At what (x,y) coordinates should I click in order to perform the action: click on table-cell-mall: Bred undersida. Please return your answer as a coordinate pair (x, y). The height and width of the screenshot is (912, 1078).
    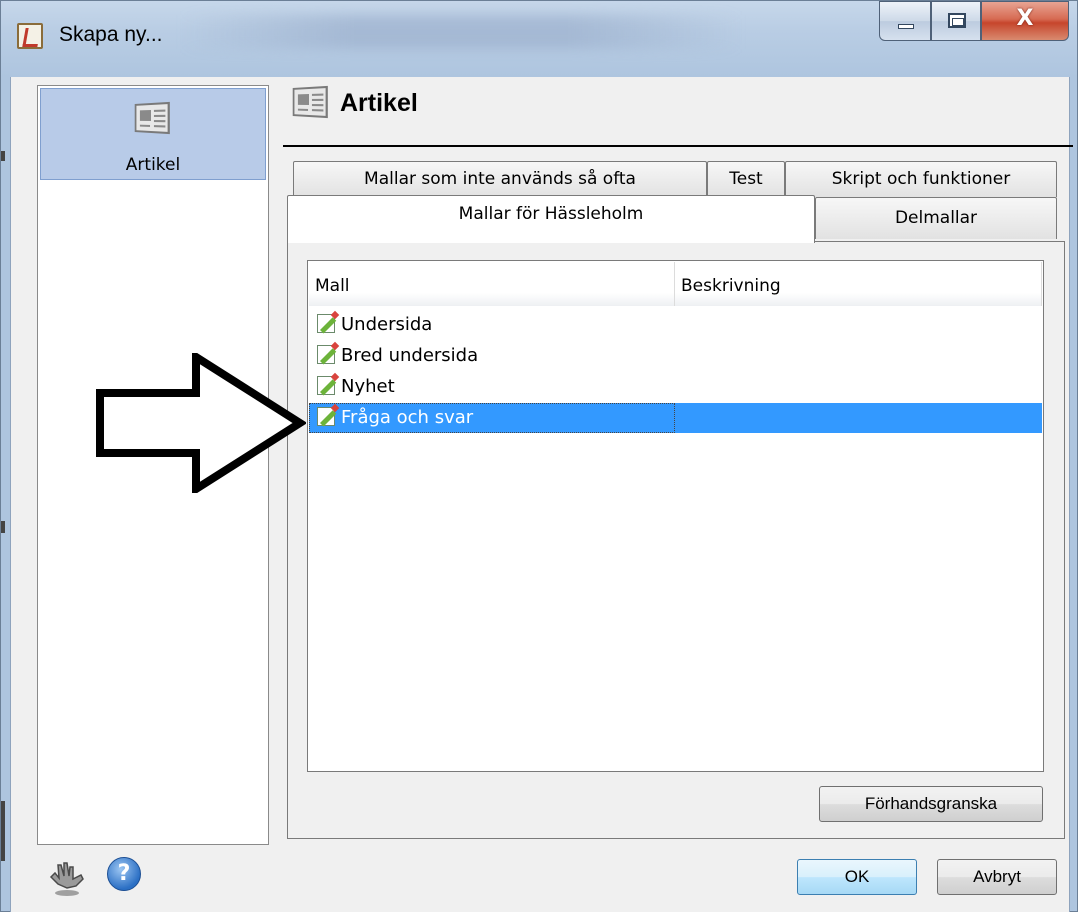
    Looking at the image, I should click on (492, 356).